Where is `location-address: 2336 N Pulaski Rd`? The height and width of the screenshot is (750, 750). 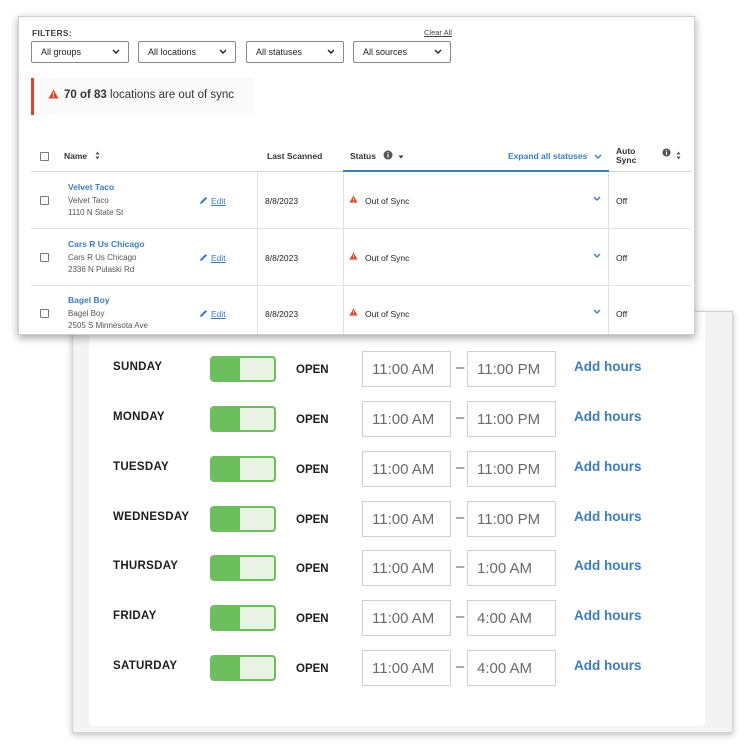 location-address: 2336 N Pulaski Rd is located at coordinates (101, 269).